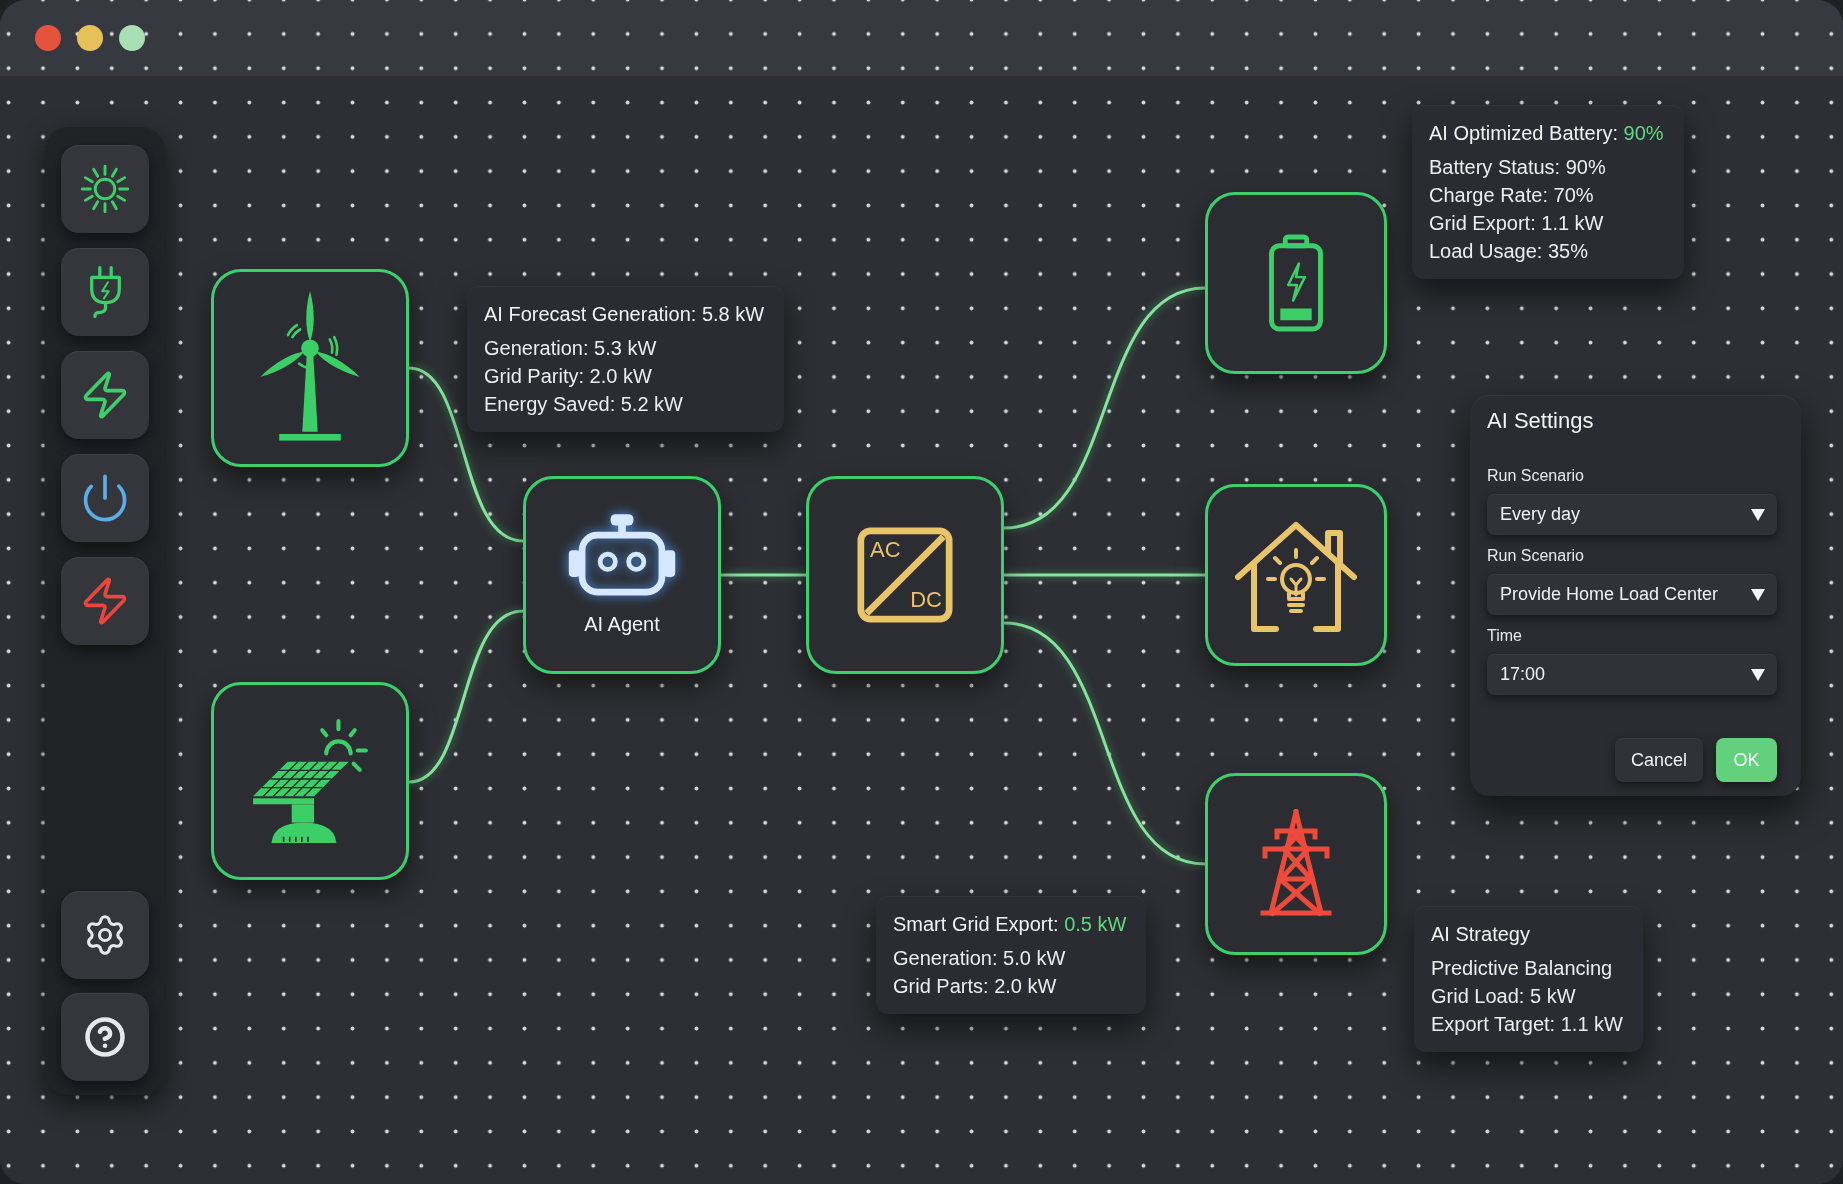 This screenshot has height=1184, width=1843. Describe the element at coordinates (1527, 1024) in the screenshot. I see `card-line: Export Target: 1.1 kW` at that location.